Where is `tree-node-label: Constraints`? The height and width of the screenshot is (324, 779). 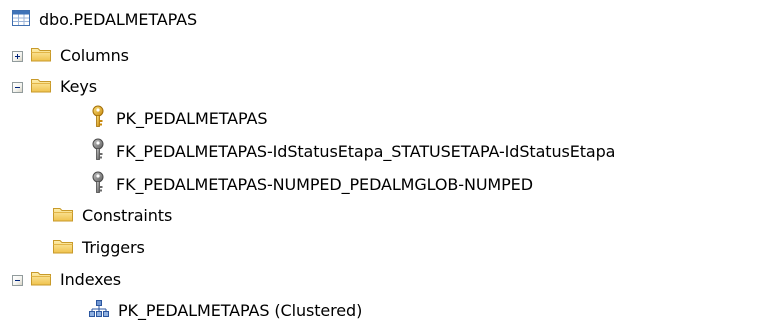 tree-node-label: Constraints is located at coordinates (127, 215).